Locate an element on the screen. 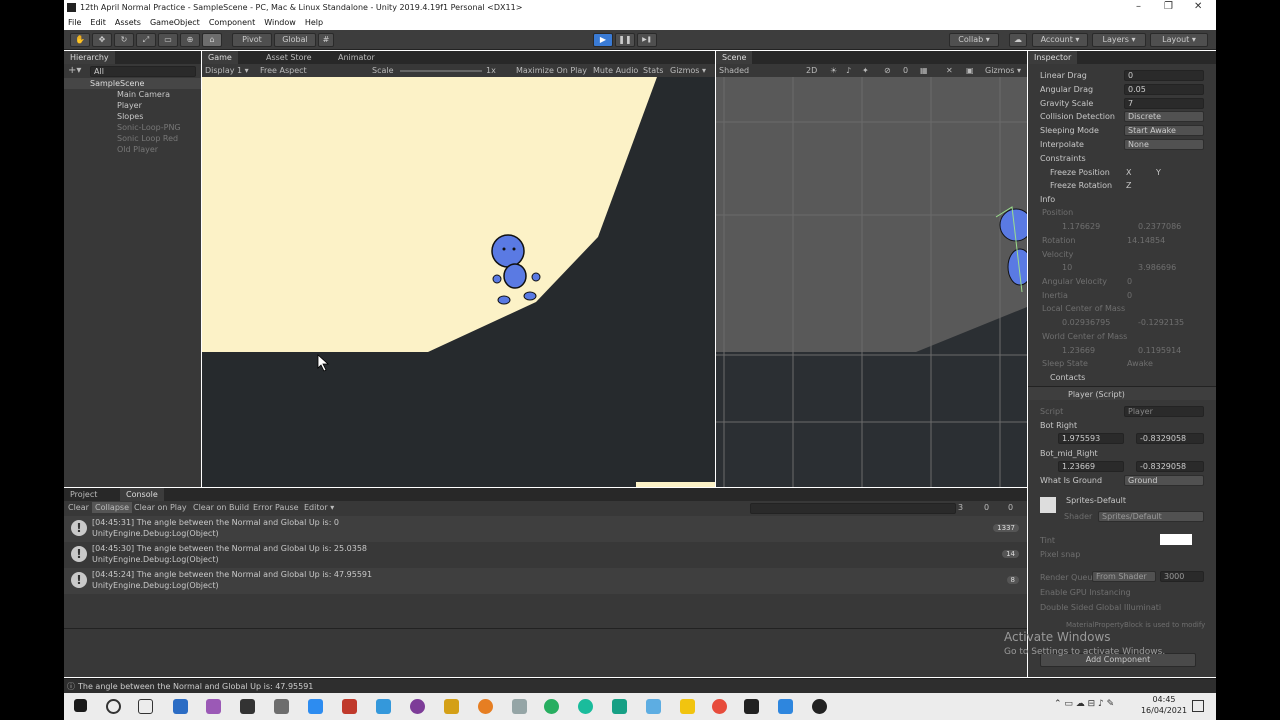 Image resolution: width=1280 pixels, height=720 pixels. vscode-icon is located at coordinates (785, 706).